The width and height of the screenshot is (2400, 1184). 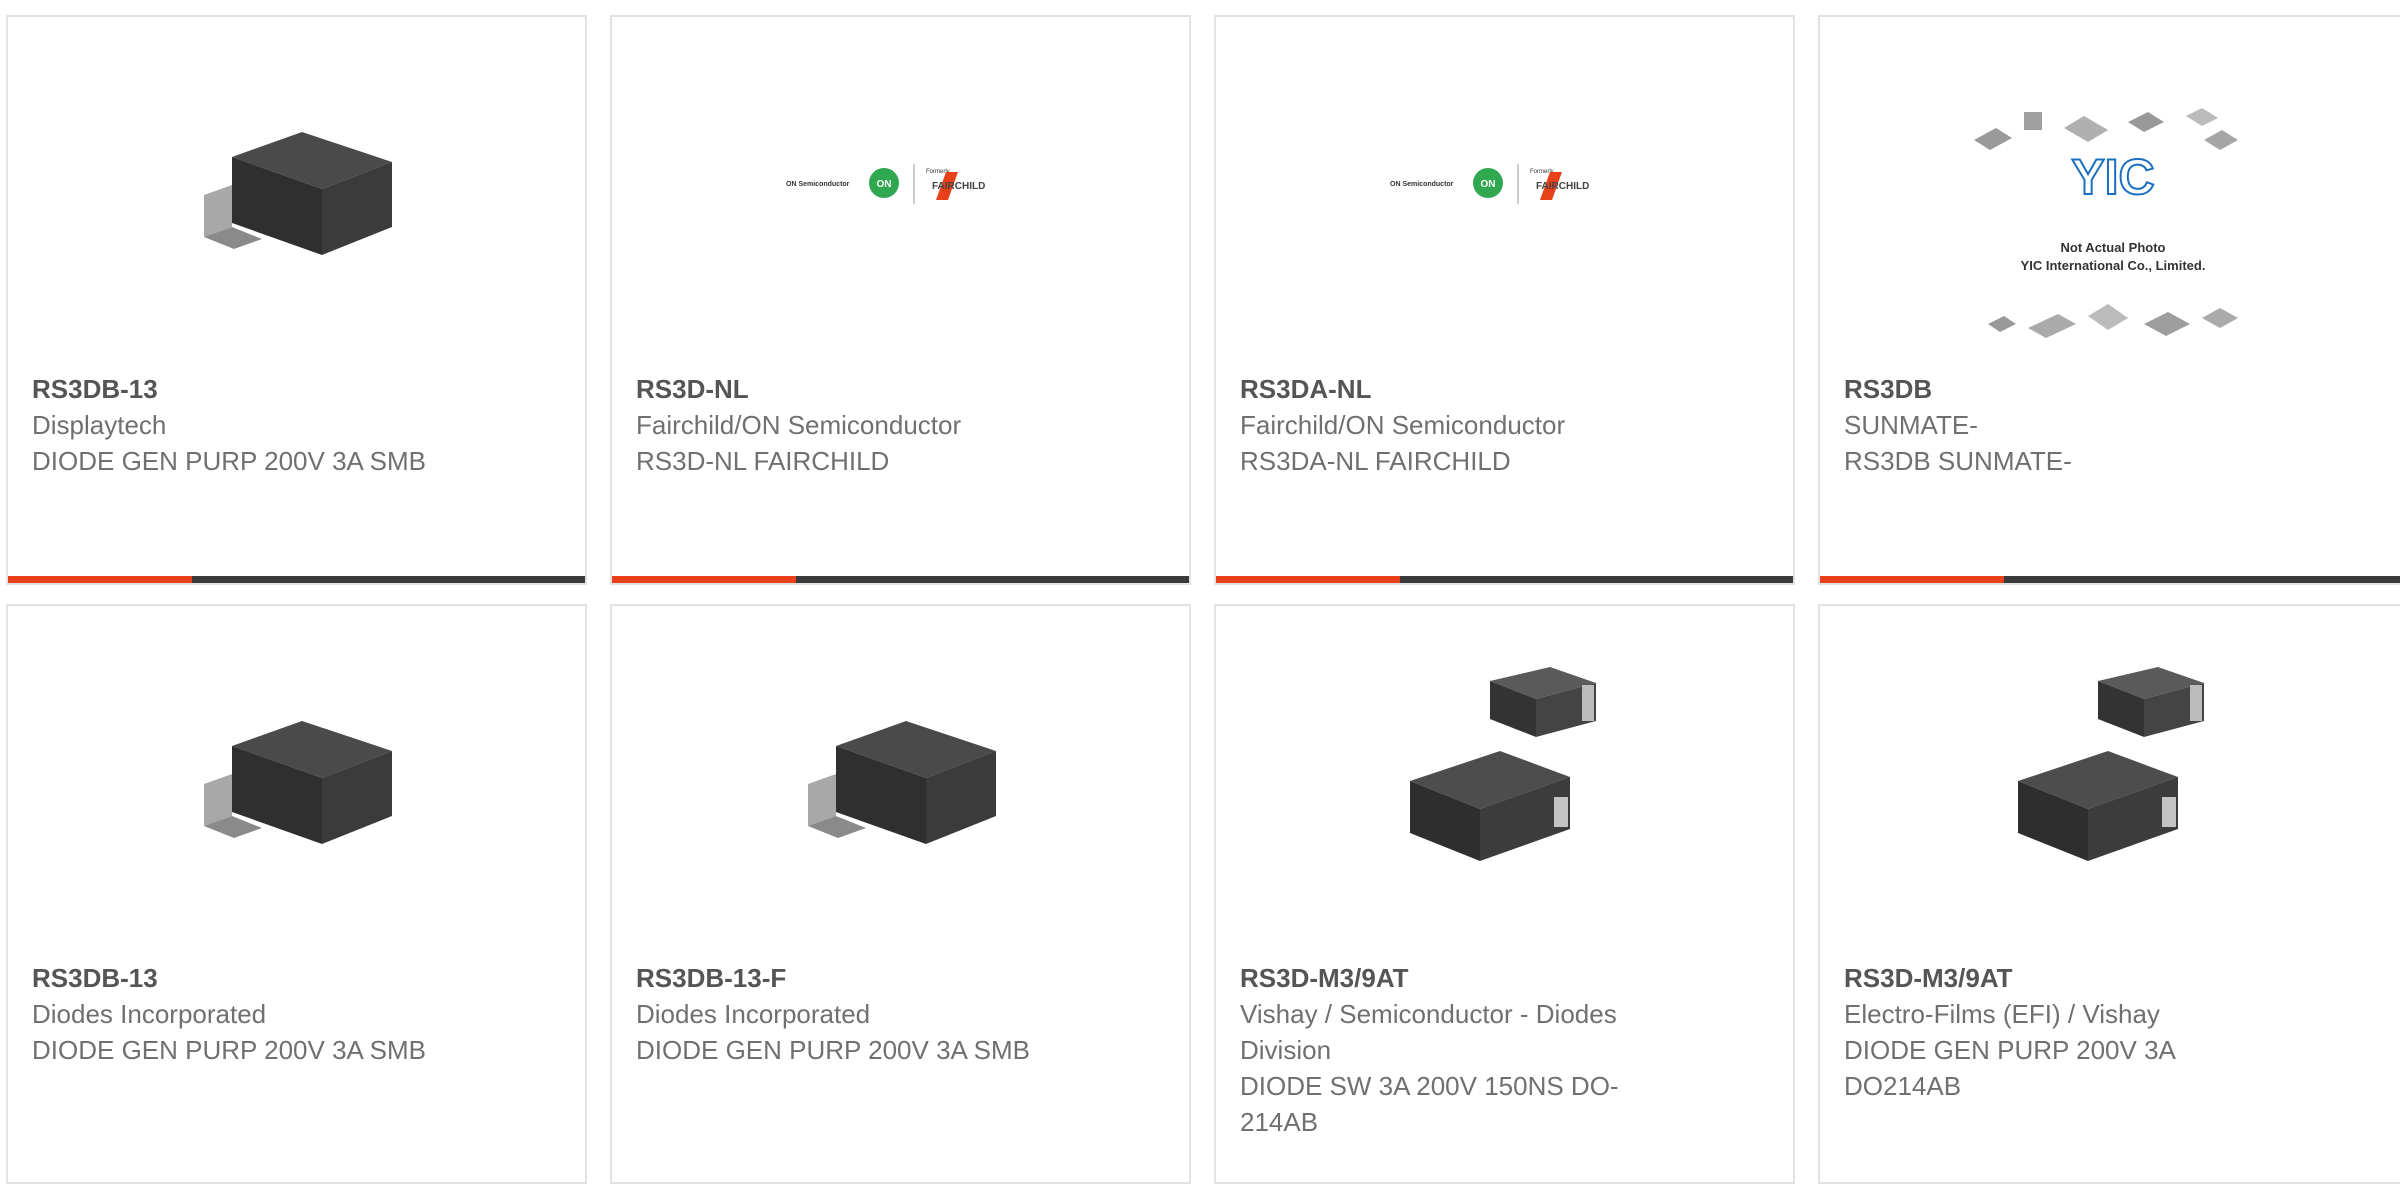 I want to click on part-number: RS3DA-NL, so click(x=1504, y=389).